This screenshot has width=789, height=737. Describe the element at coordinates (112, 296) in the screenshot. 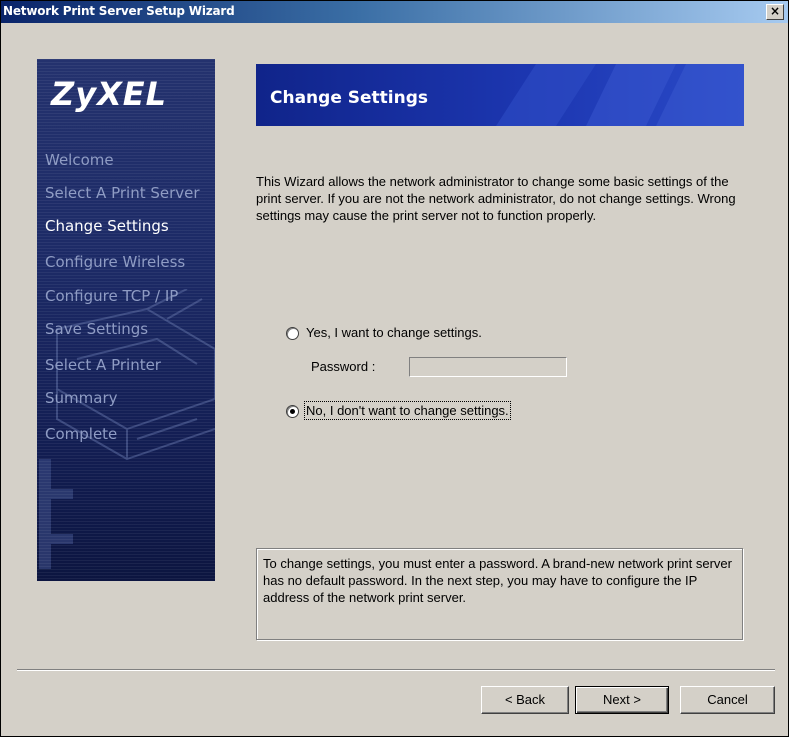

I see `step-configure-tcp-ip: Configure TCP / IP` at that location.